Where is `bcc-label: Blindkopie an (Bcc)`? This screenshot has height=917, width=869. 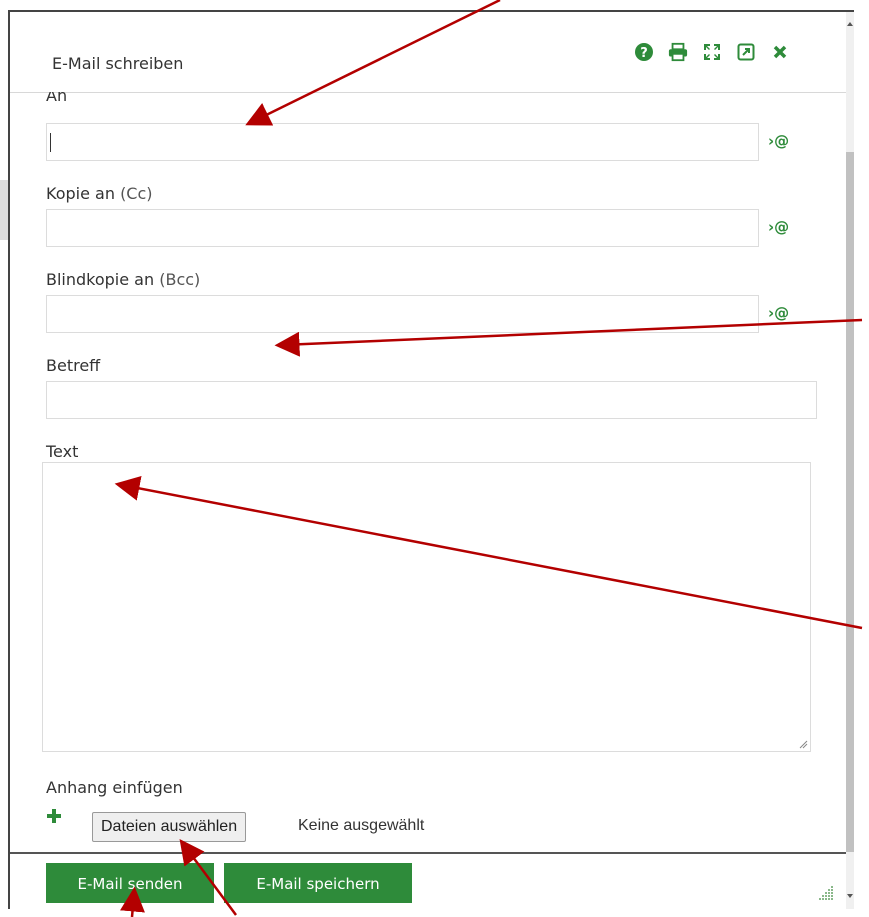 bcc-label: Blindkopie an (Bcc) is located at coordinates (123, 279).